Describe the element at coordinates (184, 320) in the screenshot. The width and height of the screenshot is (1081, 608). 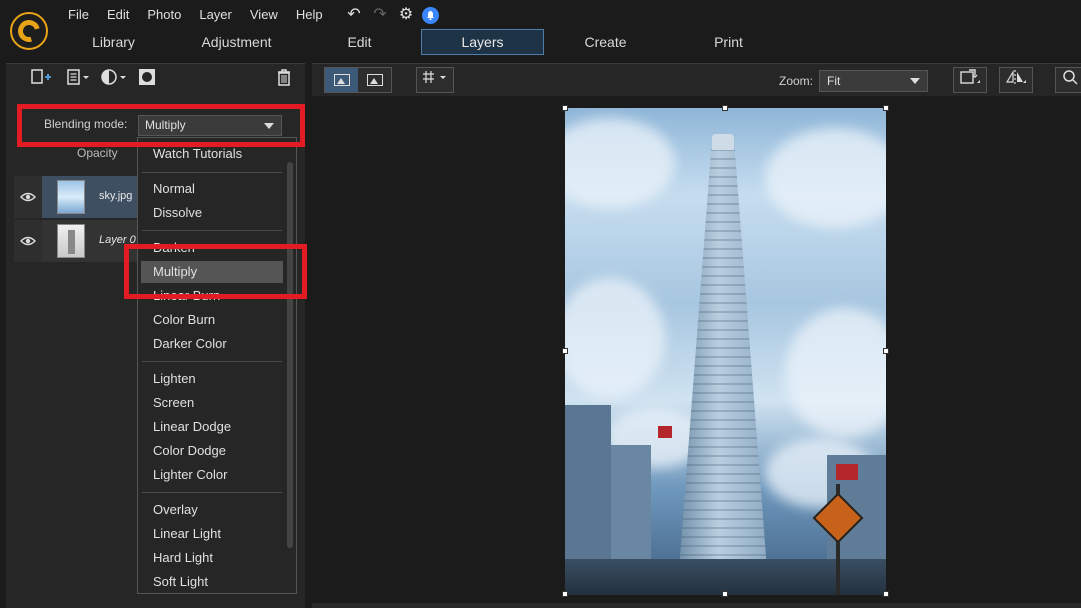
I see `dropdown-item-color-burn: Color Burn` at that location.